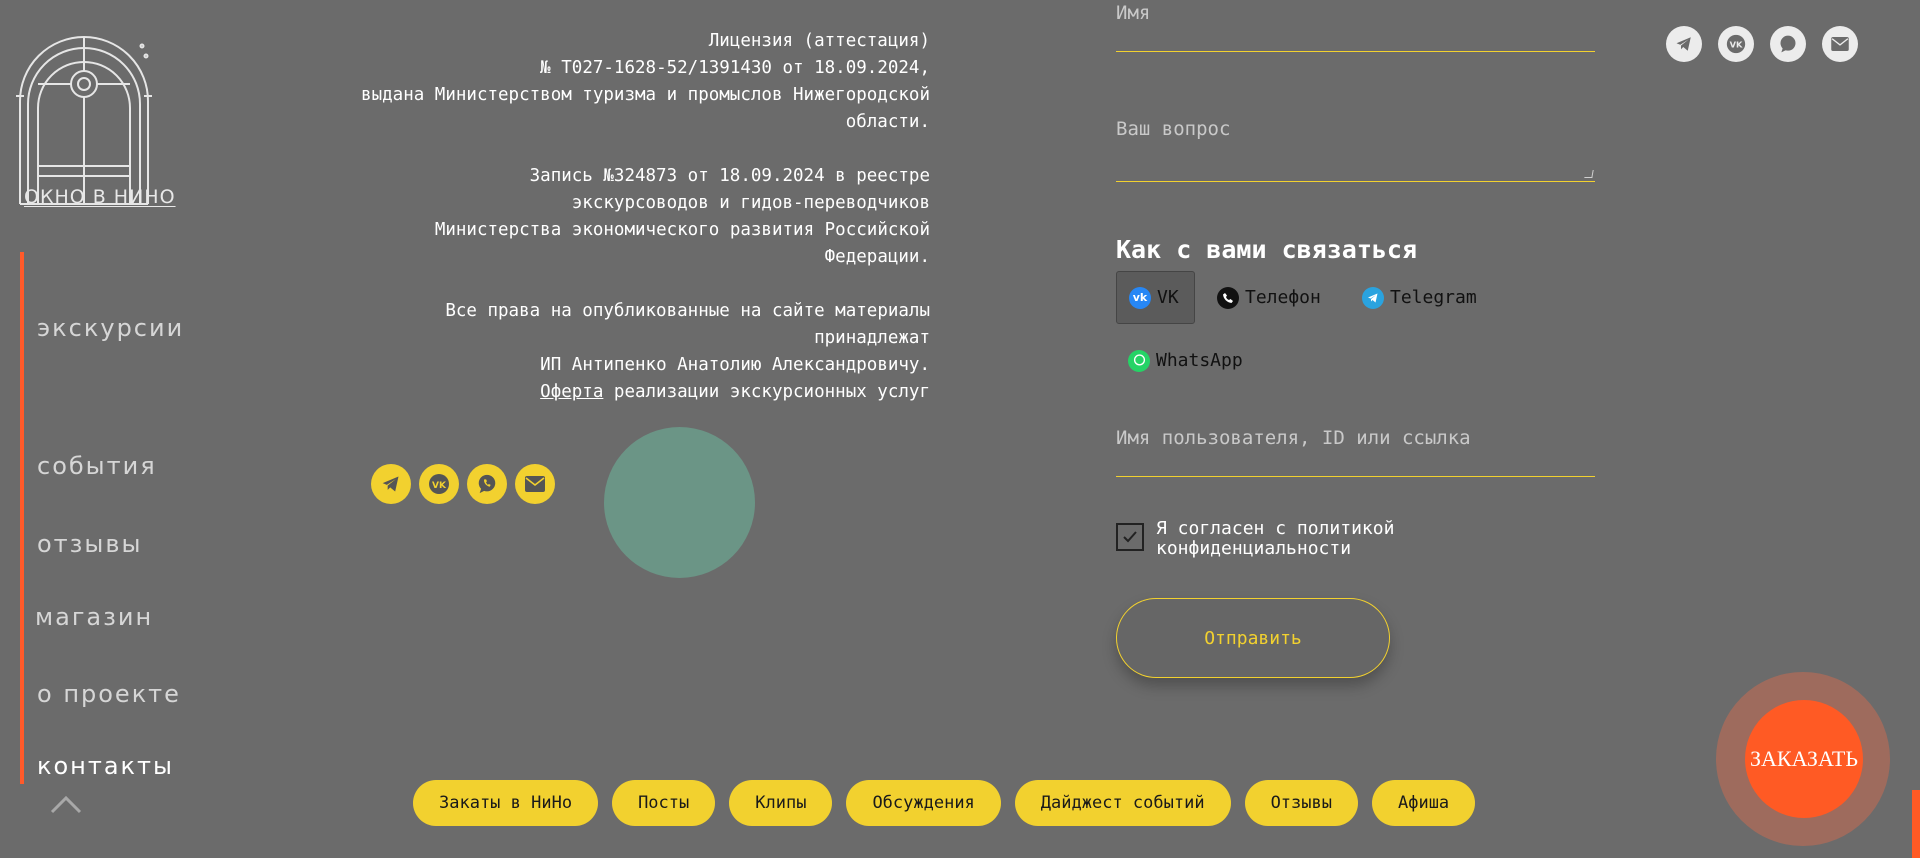  I want to click on pill-digest: Дайджест событий, so click(1122, 803).